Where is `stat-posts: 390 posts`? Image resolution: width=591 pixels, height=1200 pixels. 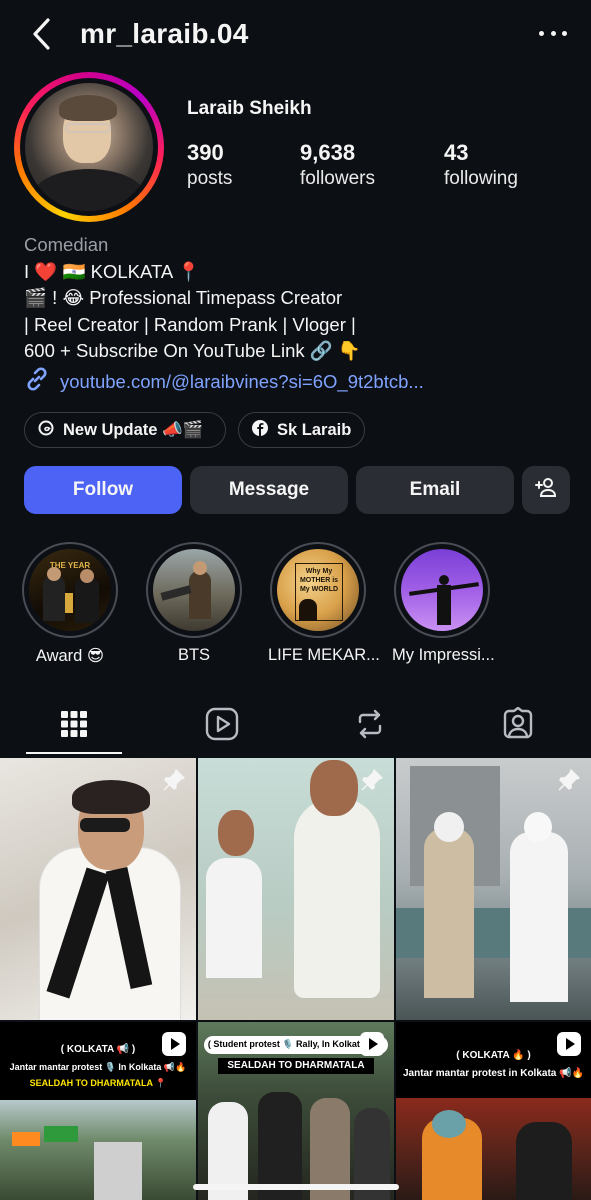 stat-posts: 390 posts is located at coordinates (209, 165).